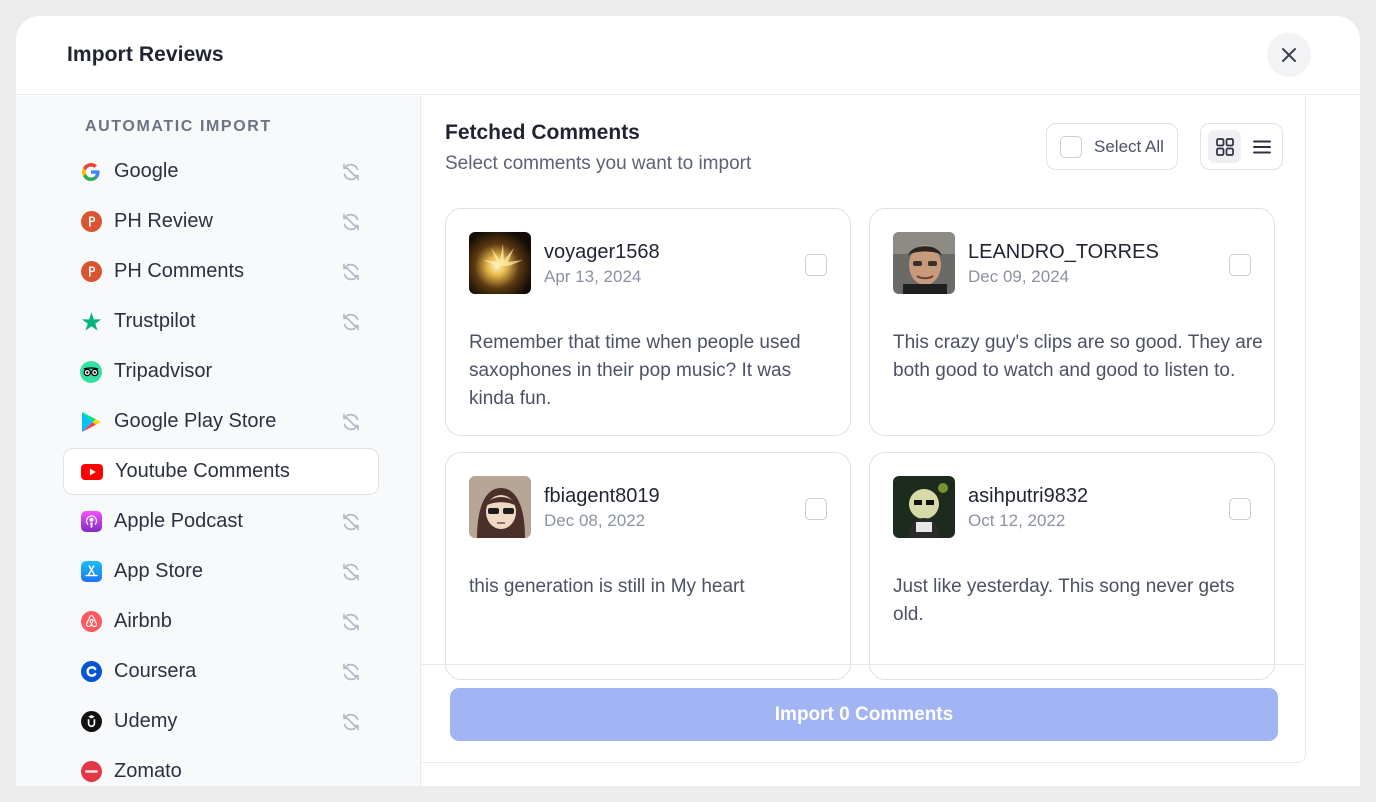 The image size is (1376, 802). Describe the element at coordinates (688, 55) in the screenshot. I see `modal-header: Import Reviews` at that location.